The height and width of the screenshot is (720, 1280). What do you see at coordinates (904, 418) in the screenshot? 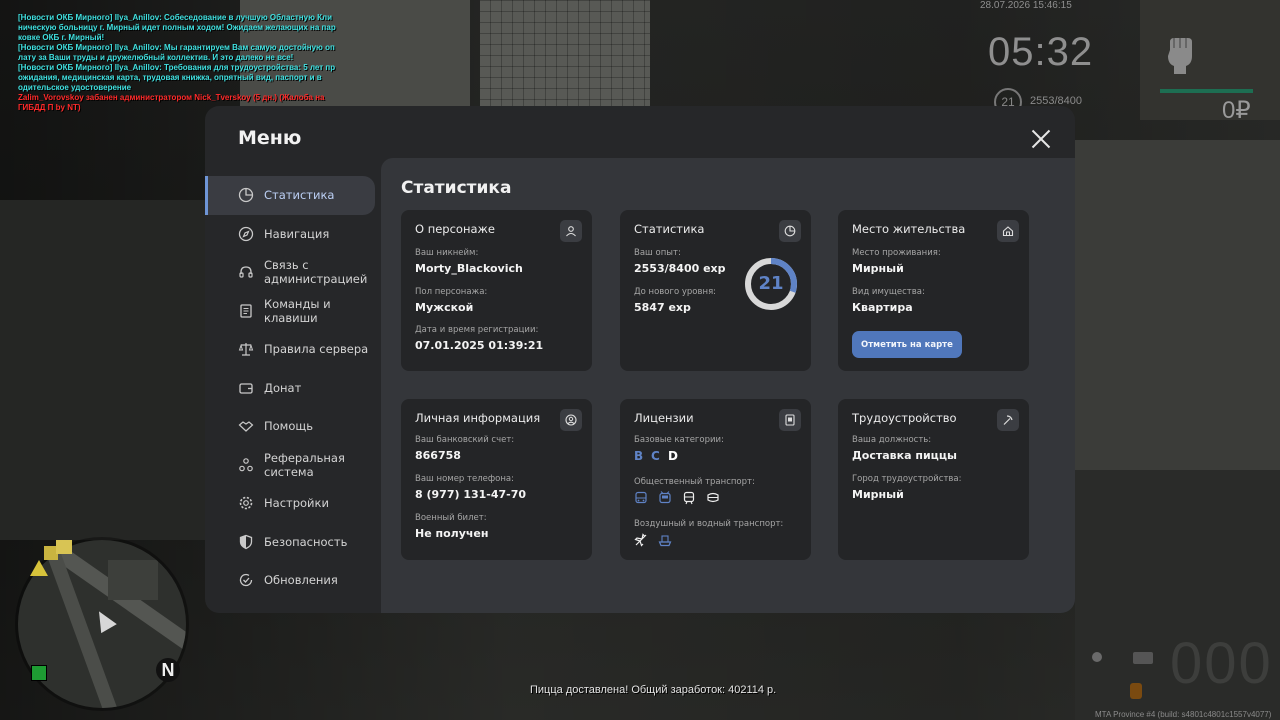
I see `card-title: Трудоустройство` at bounding box center [904, 418].